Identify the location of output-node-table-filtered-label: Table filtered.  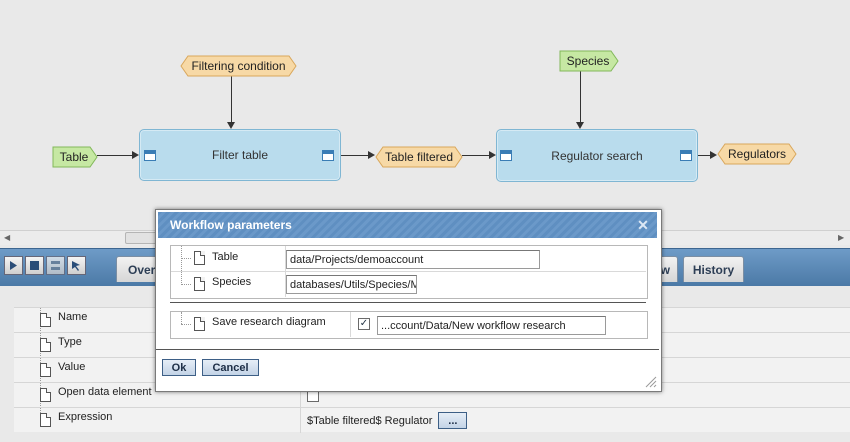
(419, 157).